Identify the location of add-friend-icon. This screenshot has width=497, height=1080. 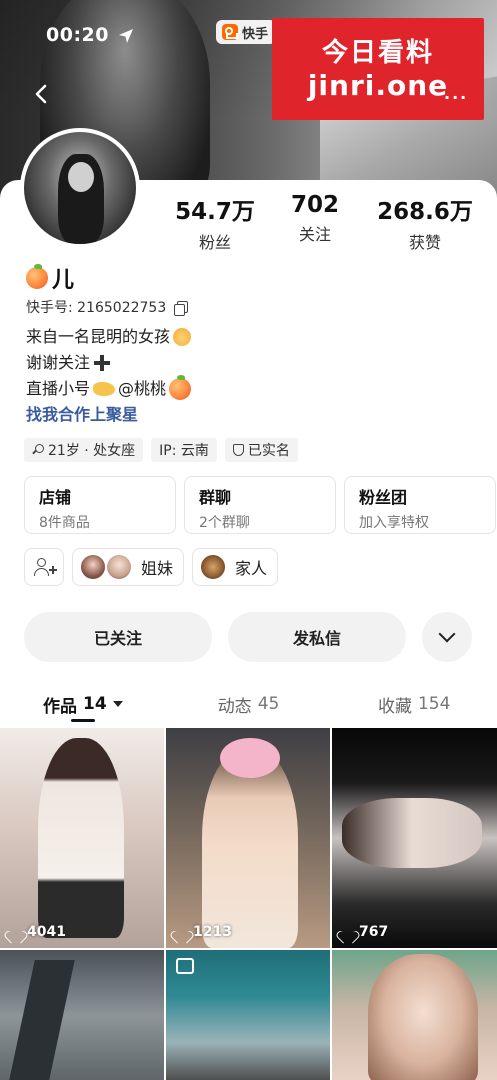
(44, 567).